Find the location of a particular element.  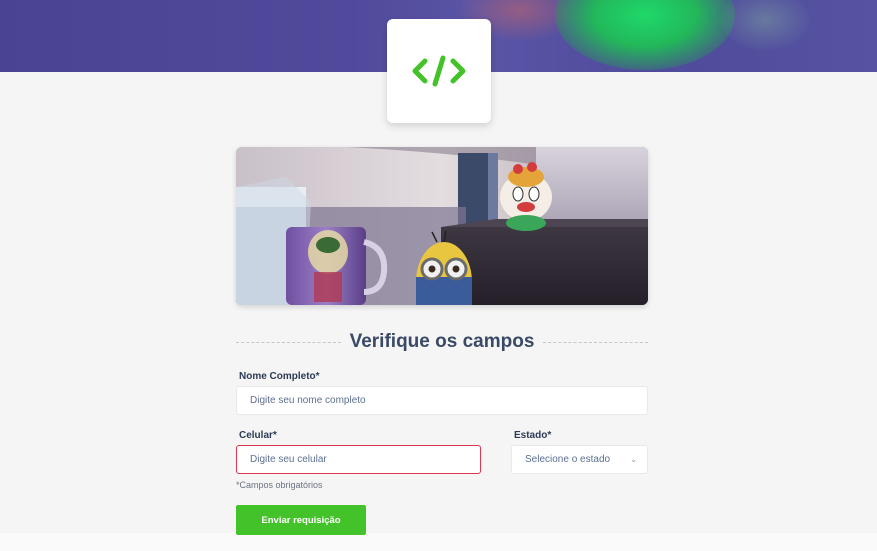

logo-card is located at coordinates (439, 71).